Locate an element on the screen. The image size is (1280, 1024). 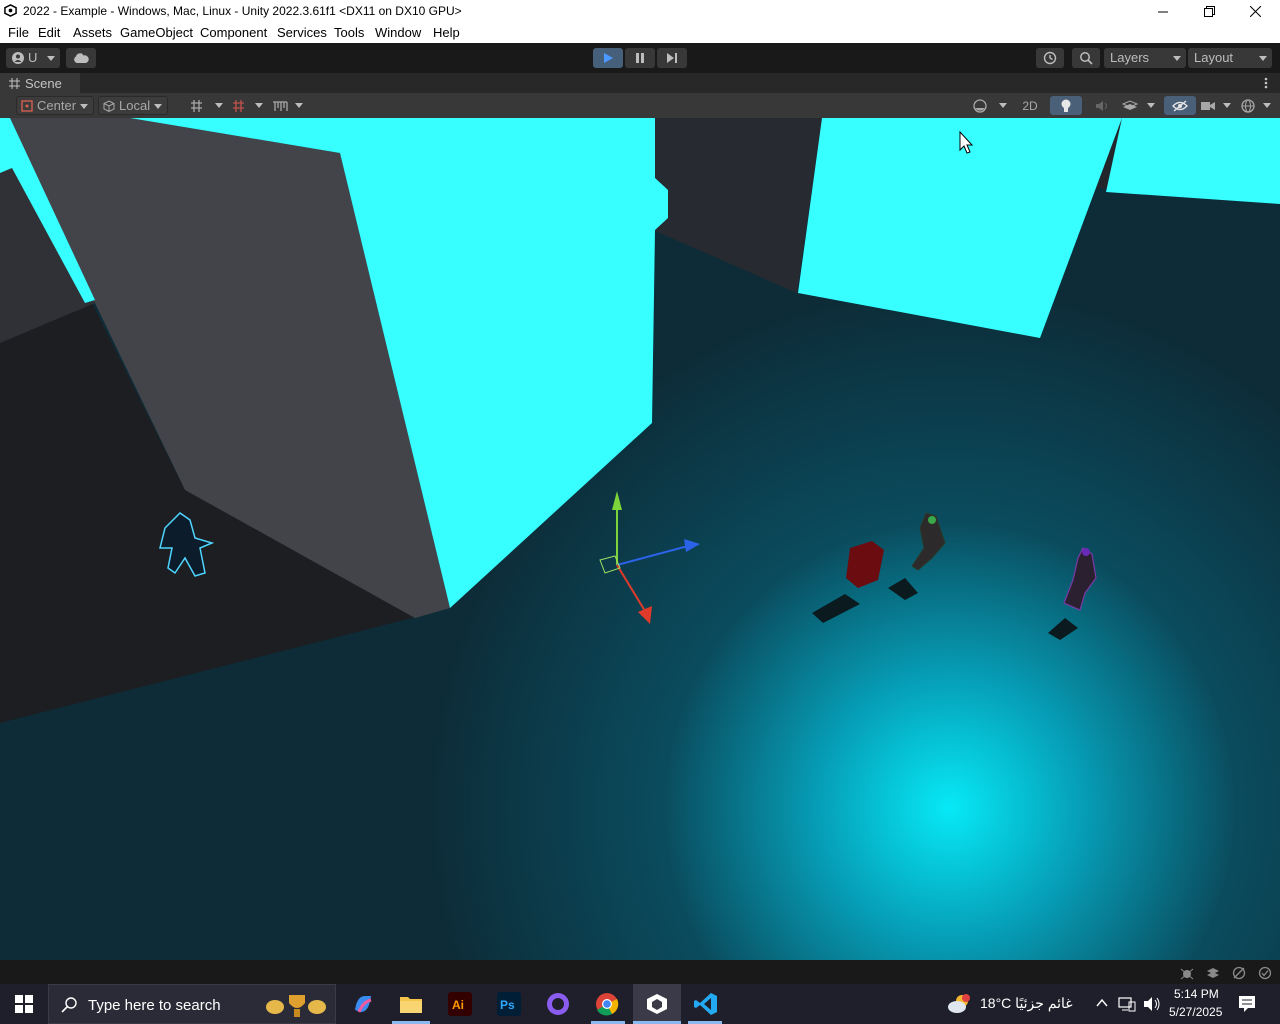
taskbar-search-box: Type here to search is located at coordinates (192, 1004).